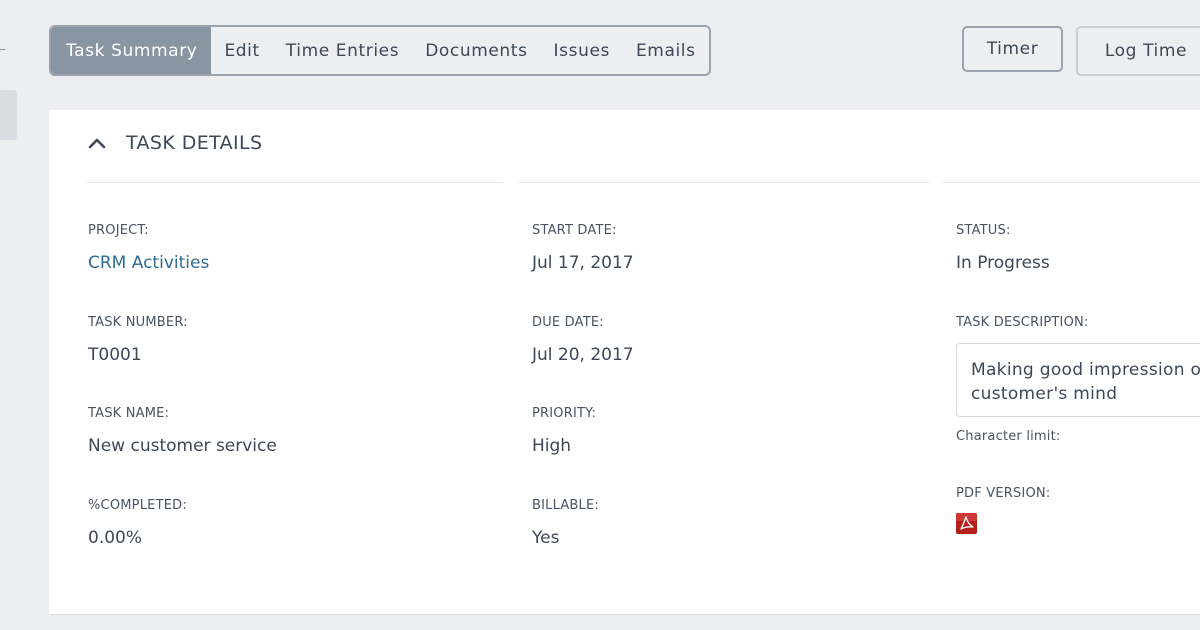 The image size is (1200, 630). Describe the element at coordinates (137, 505) in the screenshot. I see `completed-label: %COMPLETED:` at that location.